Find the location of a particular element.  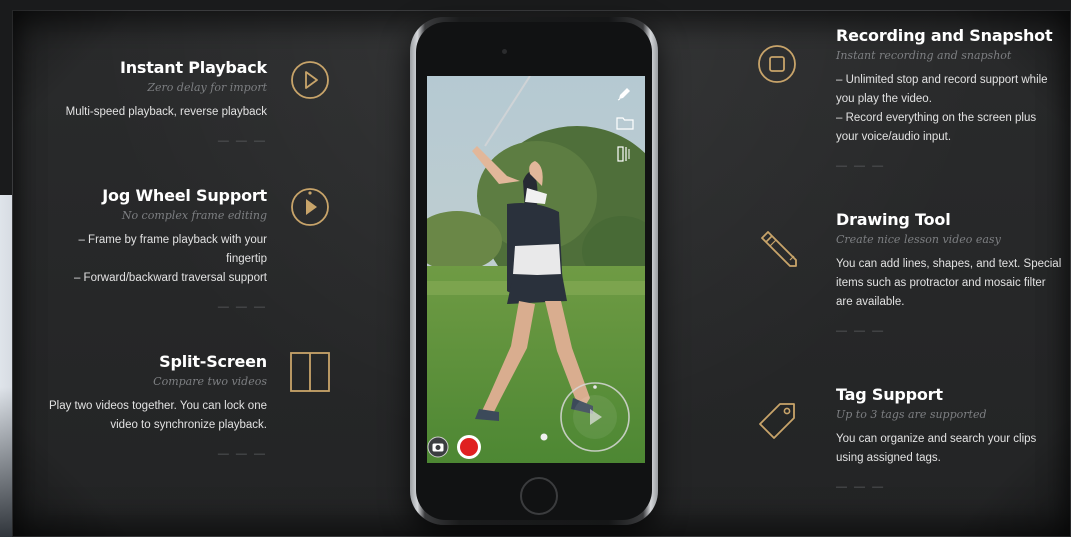

feature-subtitle: Up to 3 tags are supported is located at coordinates (911, 414).